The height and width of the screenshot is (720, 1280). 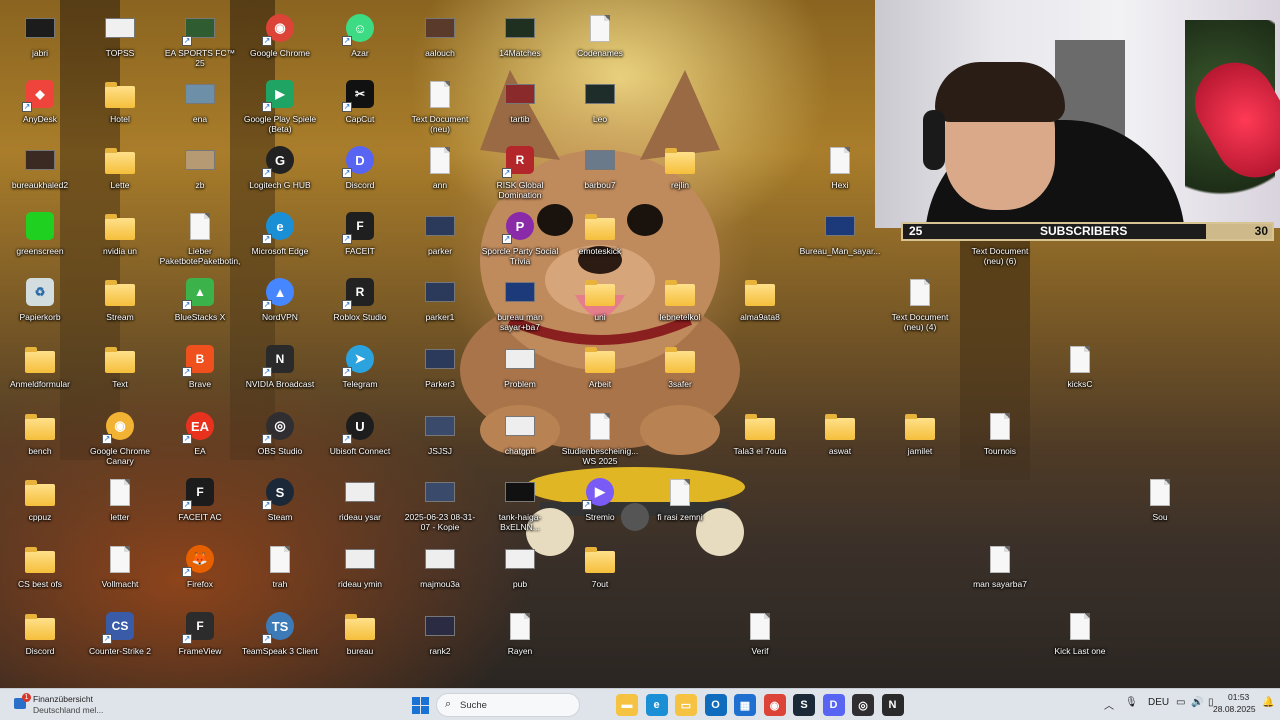 What do you see at coordinates (280, 633) in the screenshot?
I see `desktop-icon: TS ↗ TeamSpeak 3 Client` at bounding box center [280, 633].